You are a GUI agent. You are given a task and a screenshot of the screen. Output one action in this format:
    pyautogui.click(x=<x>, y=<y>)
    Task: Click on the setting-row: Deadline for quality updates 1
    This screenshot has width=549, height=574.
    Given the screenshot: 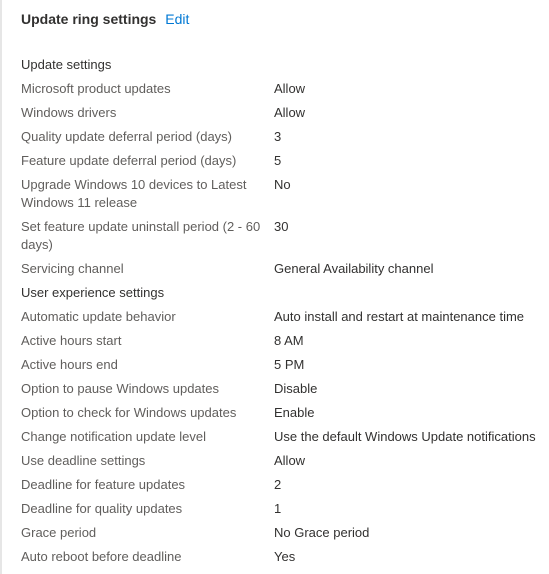 What is the action you would take?
    pyautogui.click(x=285, y=509)
    